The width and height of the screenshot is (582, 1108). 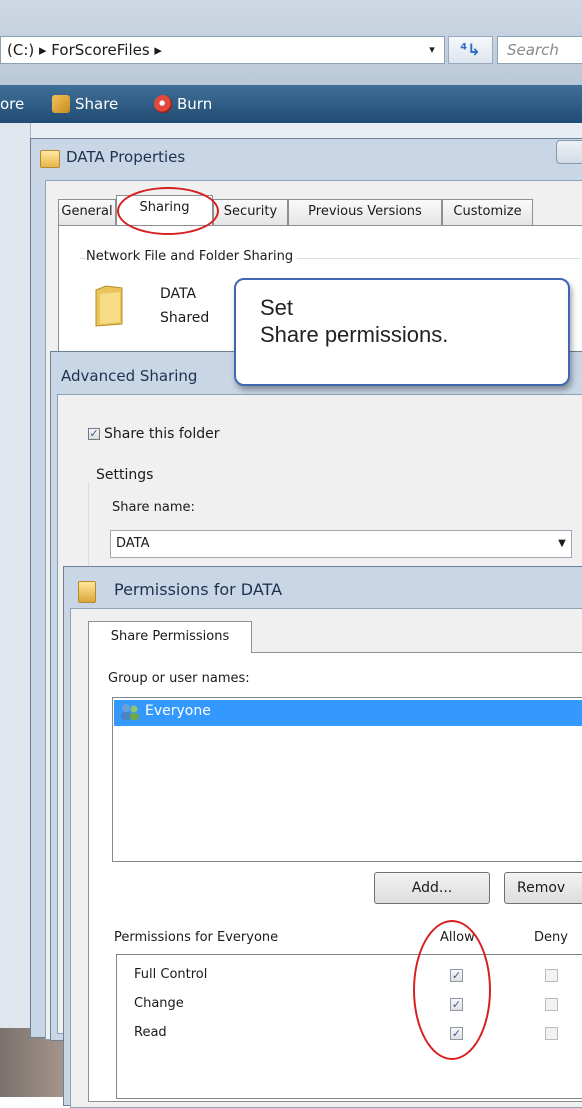 What do you see at coordinates (130, 712) in the screenshot?
I see `users-group-icon` at bounding box center [130, 712].